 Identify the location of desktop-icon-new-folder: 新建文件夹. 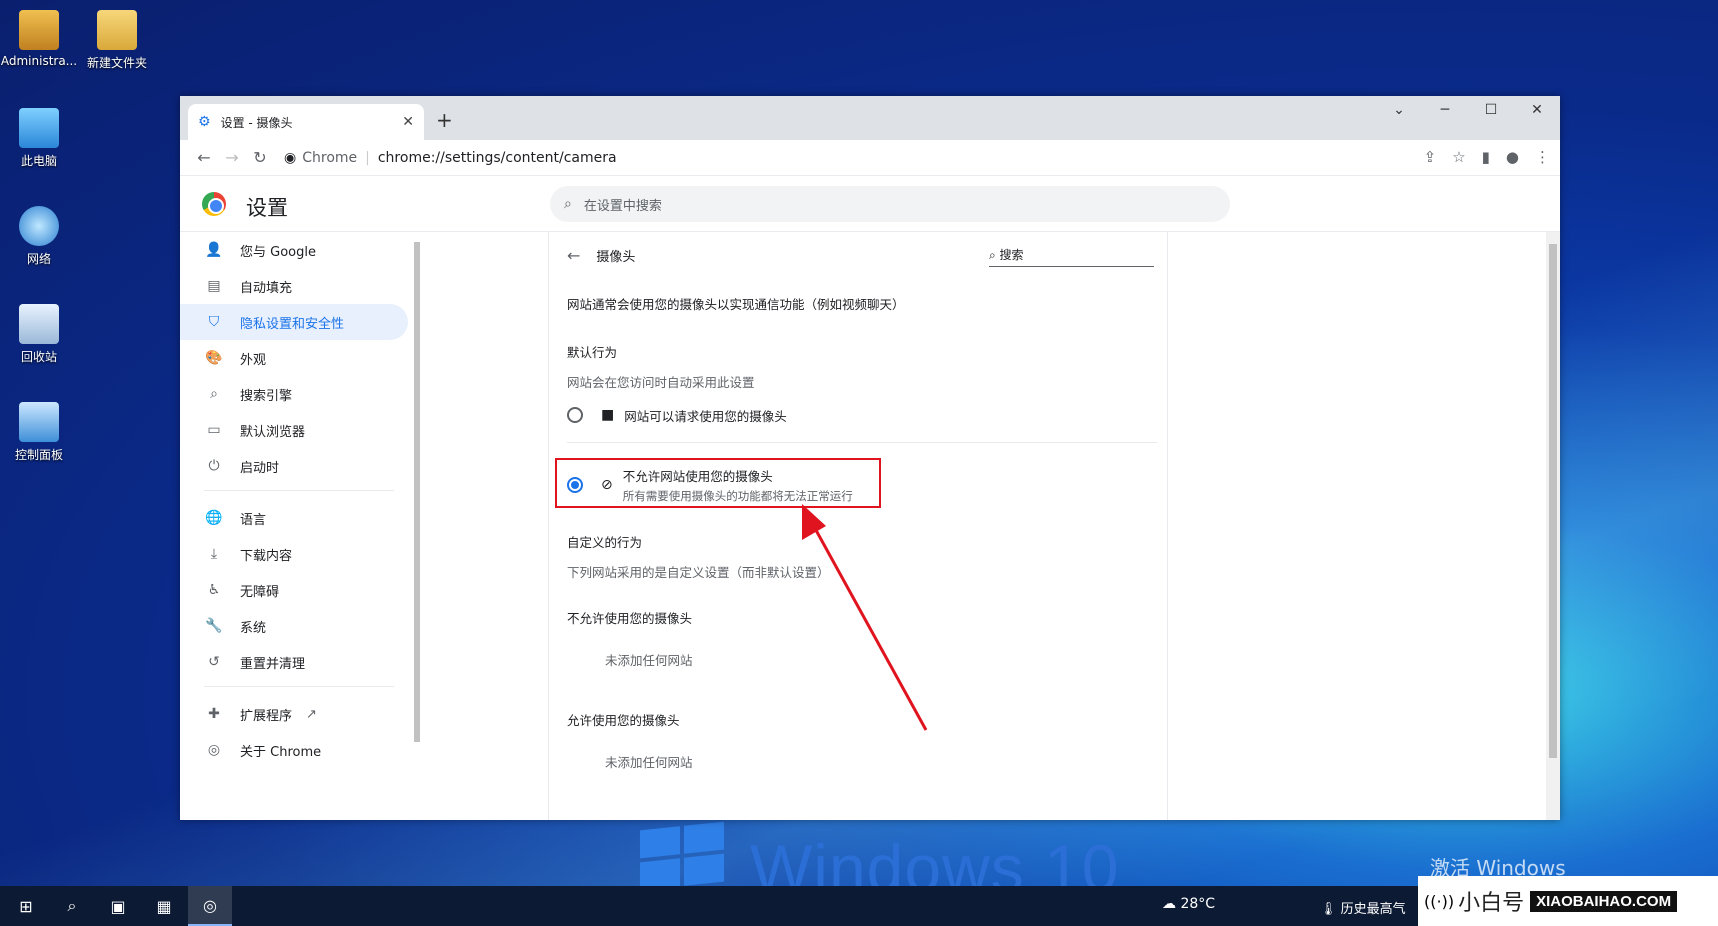
(117, 40).